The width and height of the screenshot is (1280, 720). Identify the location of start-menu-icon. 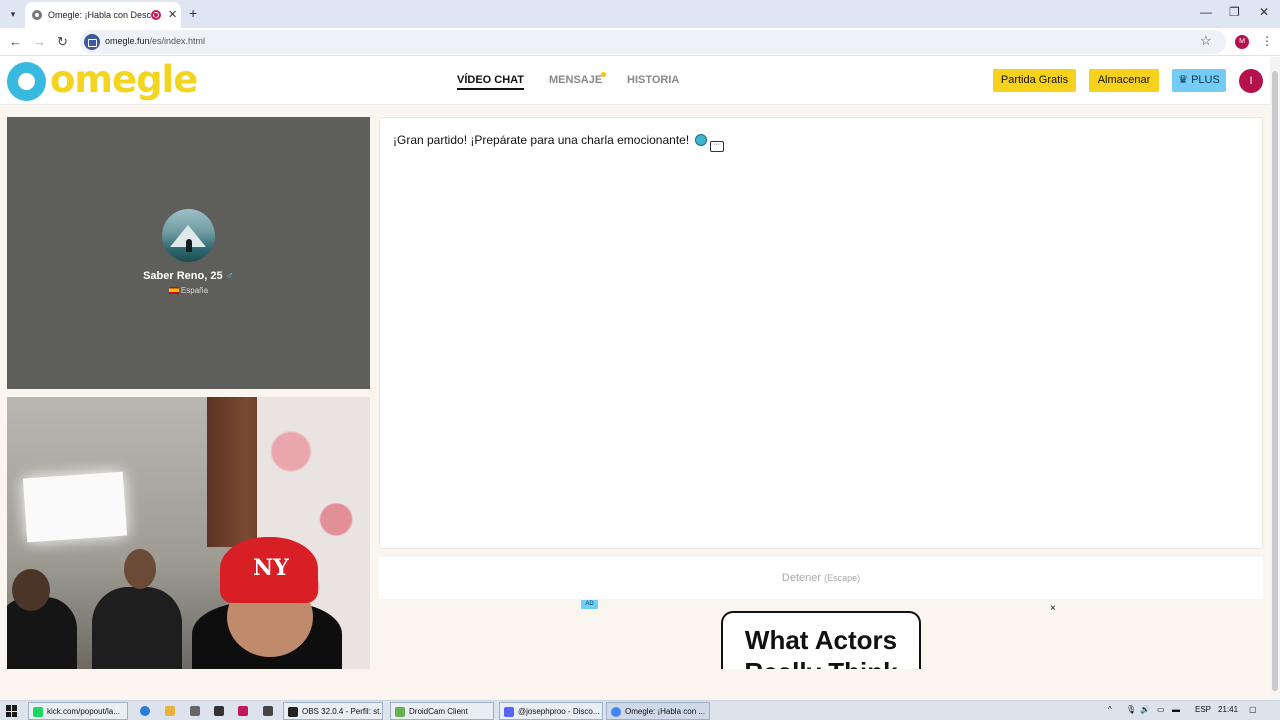
(12, 711).